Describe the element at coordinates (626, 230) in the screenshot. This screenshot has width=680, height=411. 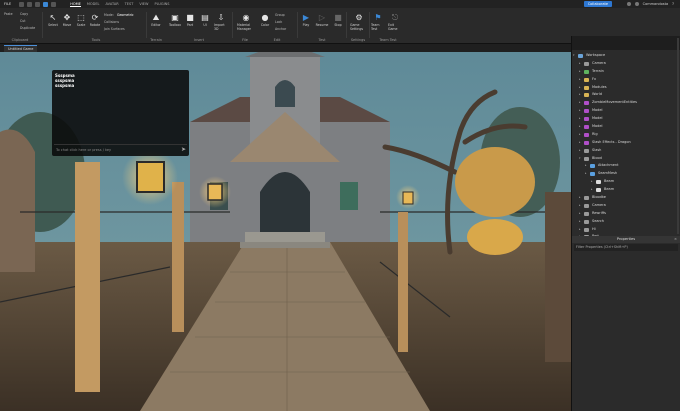
I see `explorer-item: ▸ Hi` at that location.